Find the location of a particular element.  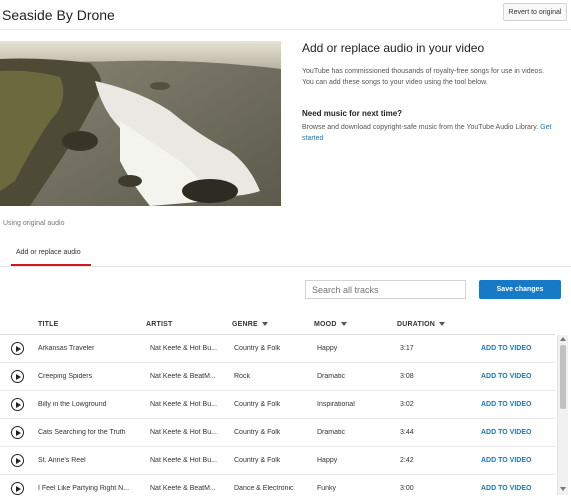

table-scrollbar is located at coordinates (562, 415).